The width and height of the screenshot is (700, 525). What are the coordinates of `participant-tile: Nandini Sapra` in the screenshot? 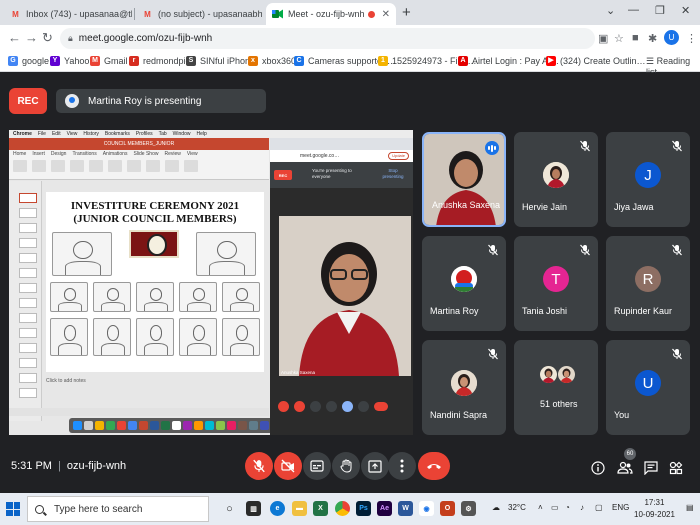 It's located at (464, 387).